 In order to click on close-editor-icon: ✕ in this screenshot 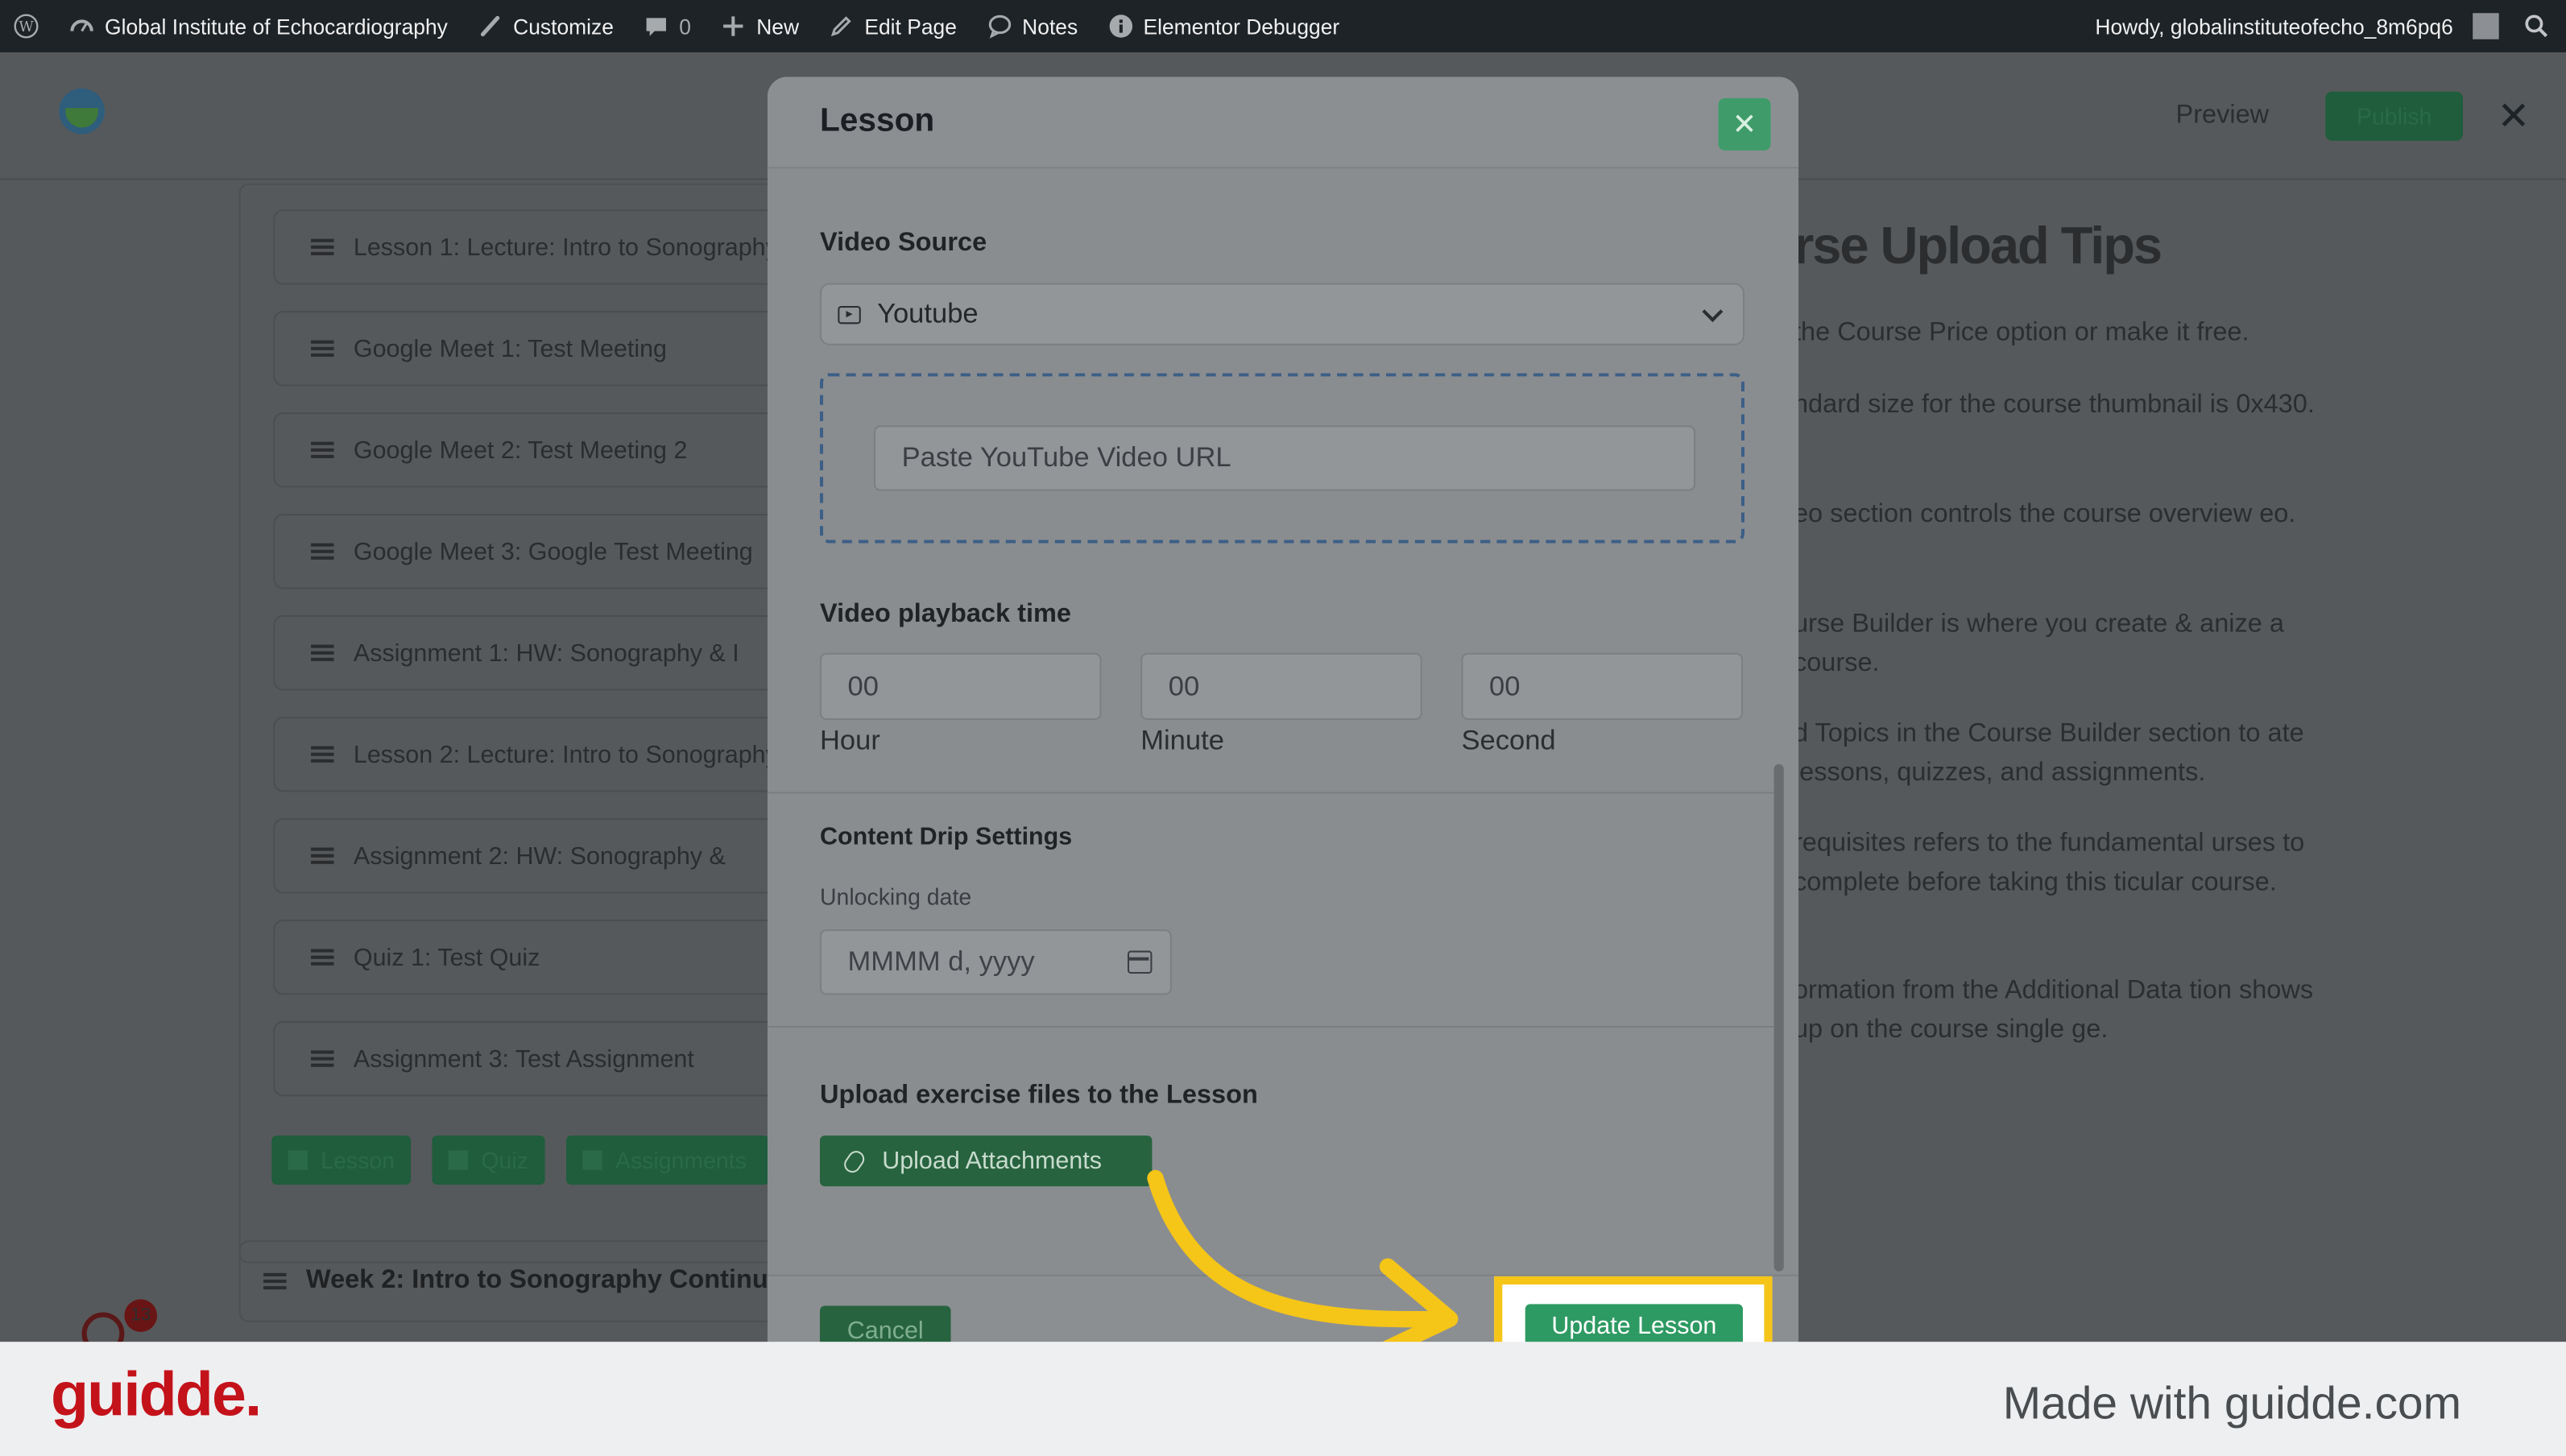, I will do `click(2514, 117)`.